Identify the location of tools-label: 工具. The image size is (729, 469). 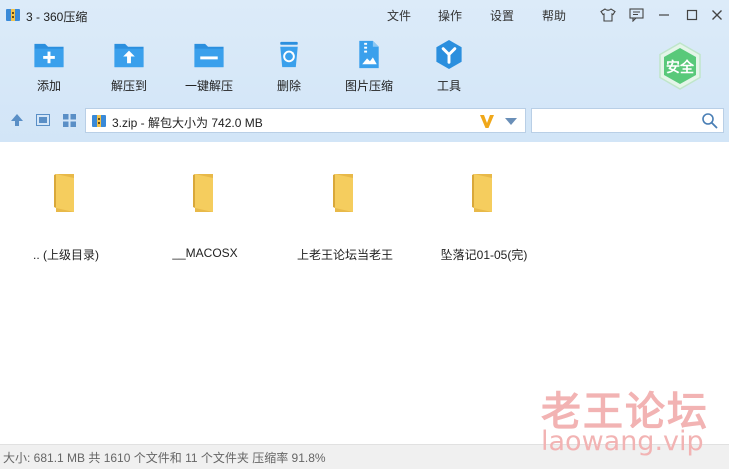
(448, 86).